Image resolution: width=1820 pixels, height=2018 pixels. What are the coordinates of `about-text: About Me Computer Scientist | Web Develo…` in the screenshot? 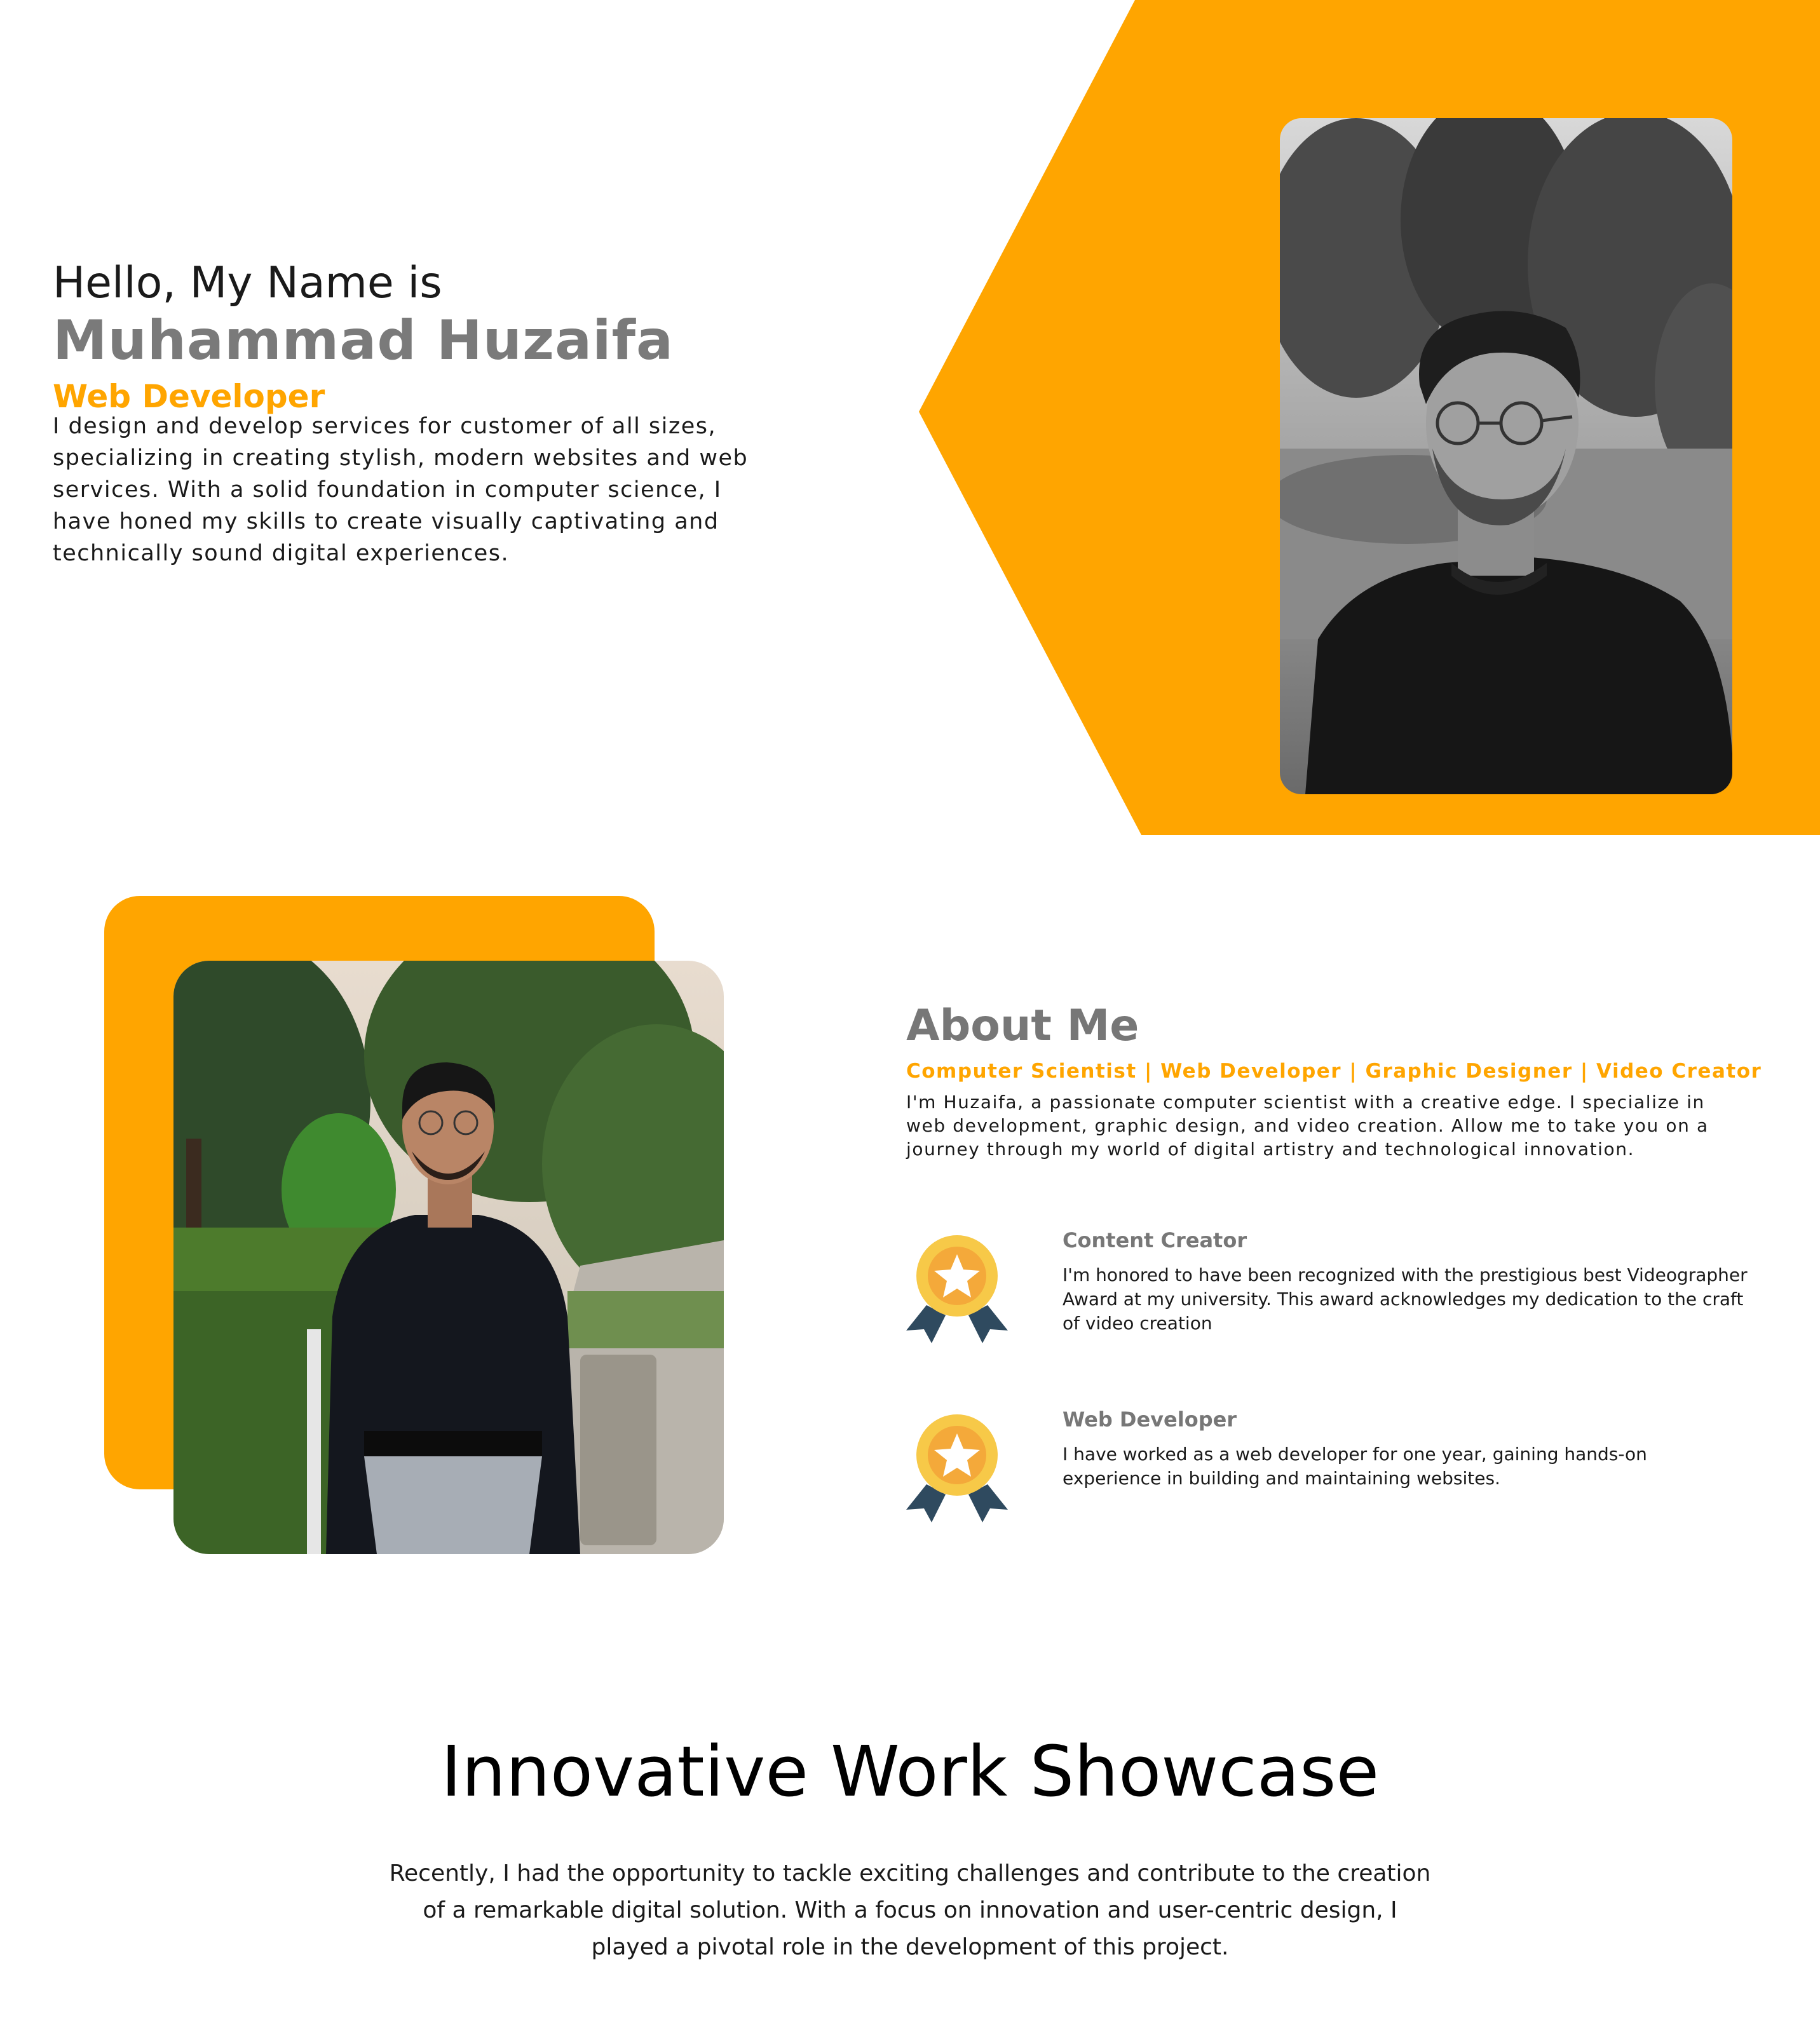 It's located at (1334, 1080).